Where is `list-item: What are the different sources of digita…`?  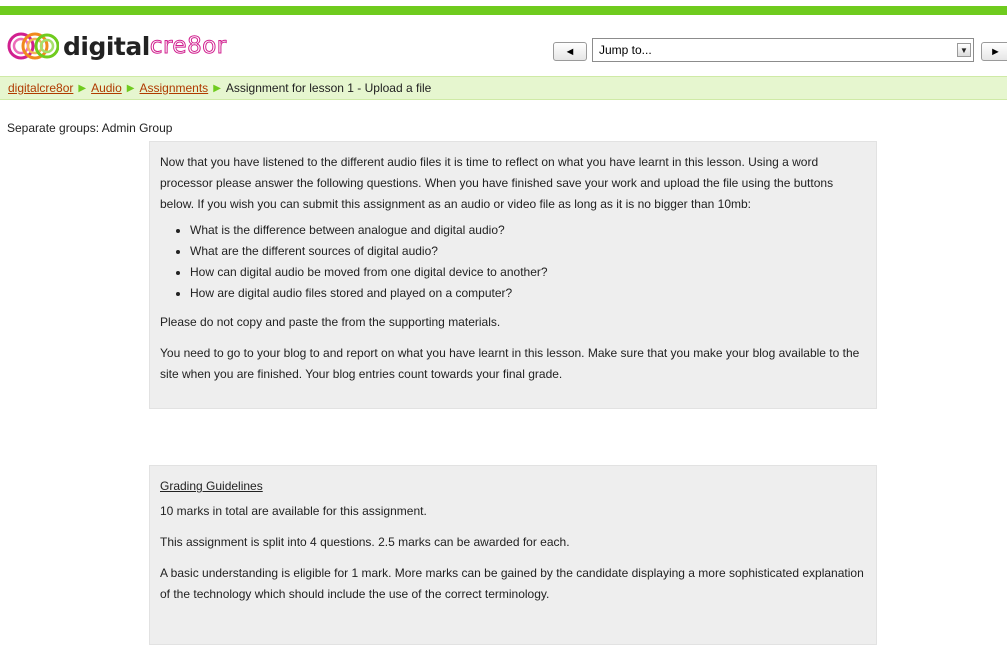 list-item: What are the different sources of digita… is located at coordinates (528, 251).